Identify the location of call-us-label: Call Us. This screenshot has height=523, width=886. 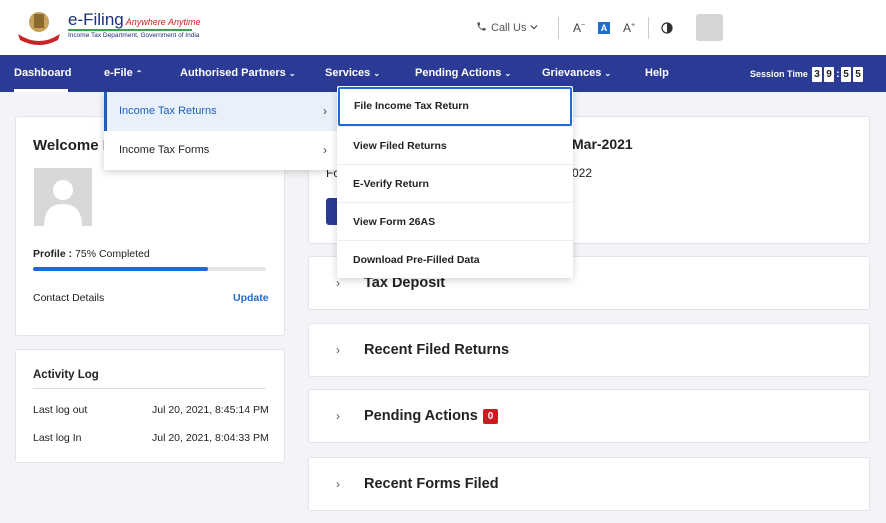
(509, 28).